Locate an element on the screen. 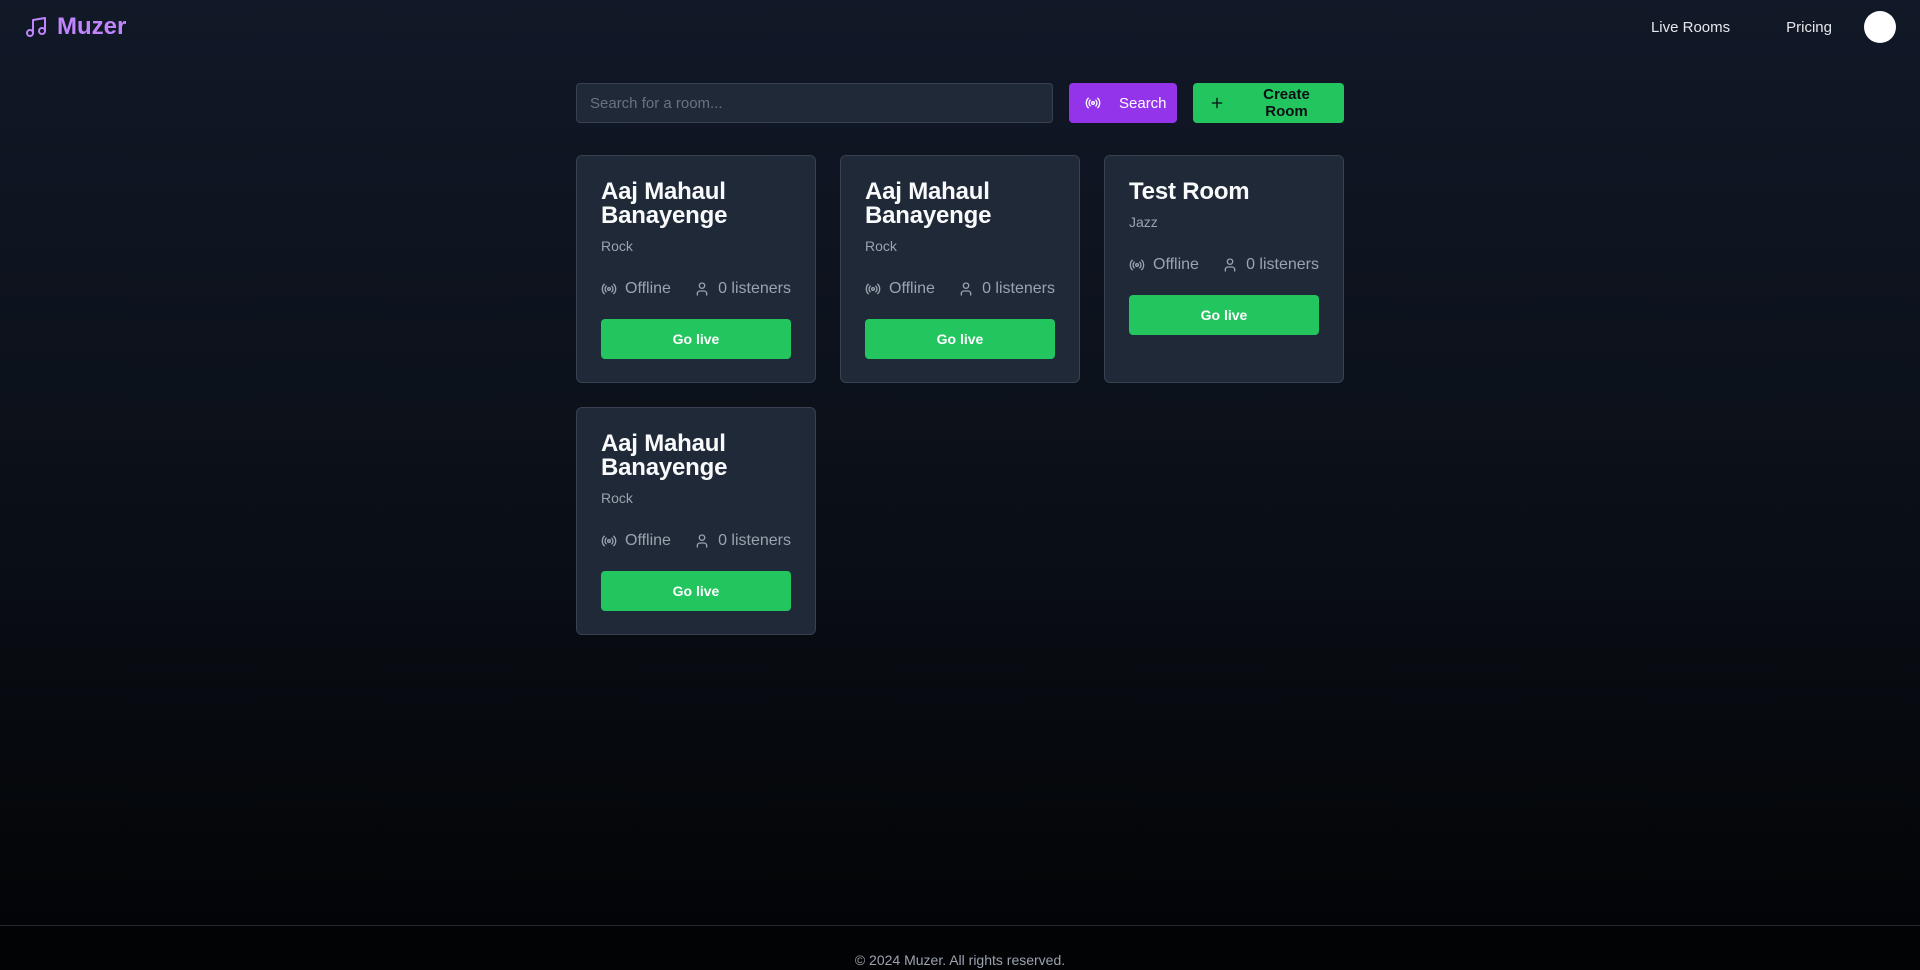  room-genre: Jazz is located at coordinates (1143, 222).